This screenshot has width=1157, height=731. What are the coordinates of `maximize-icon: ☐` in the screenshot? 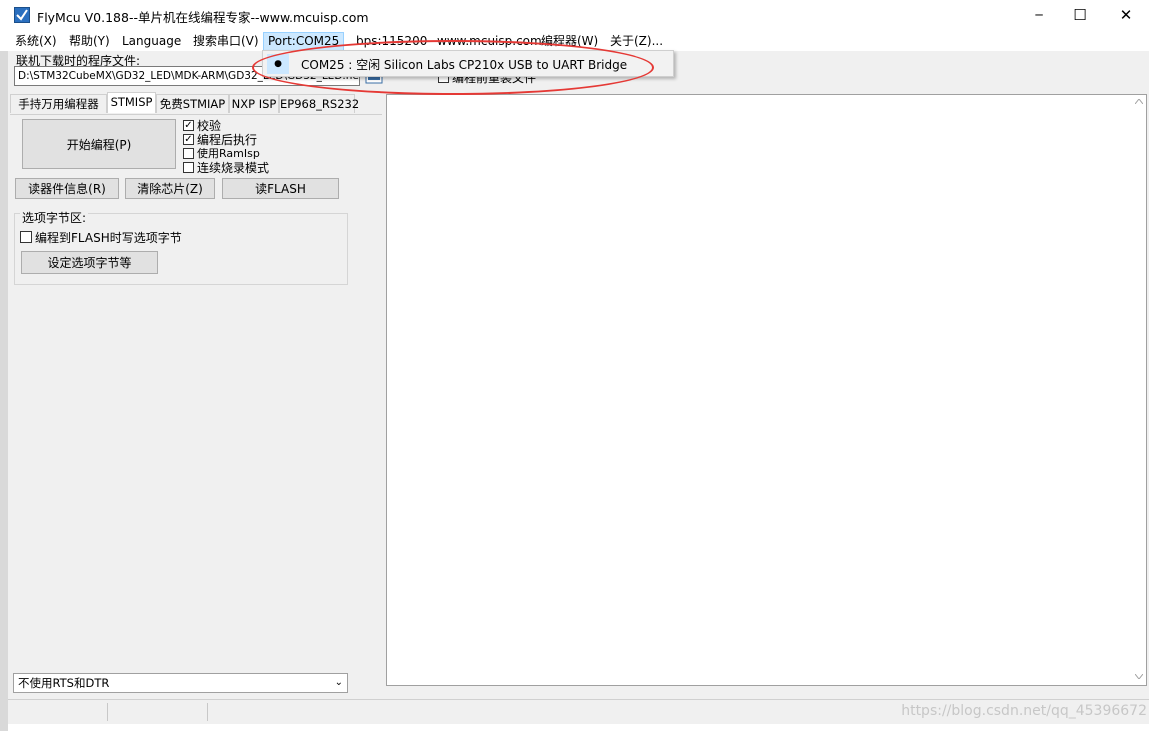 It's located at (1080, 15).